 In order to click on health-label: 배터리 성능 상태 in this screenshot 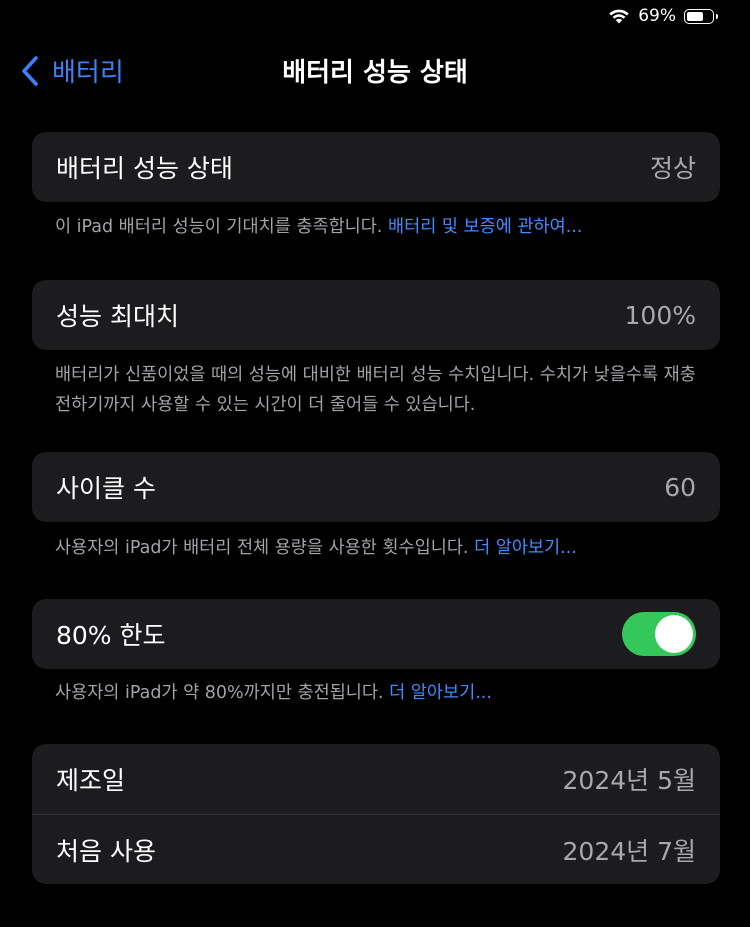, I will do `click(144, 168)`.